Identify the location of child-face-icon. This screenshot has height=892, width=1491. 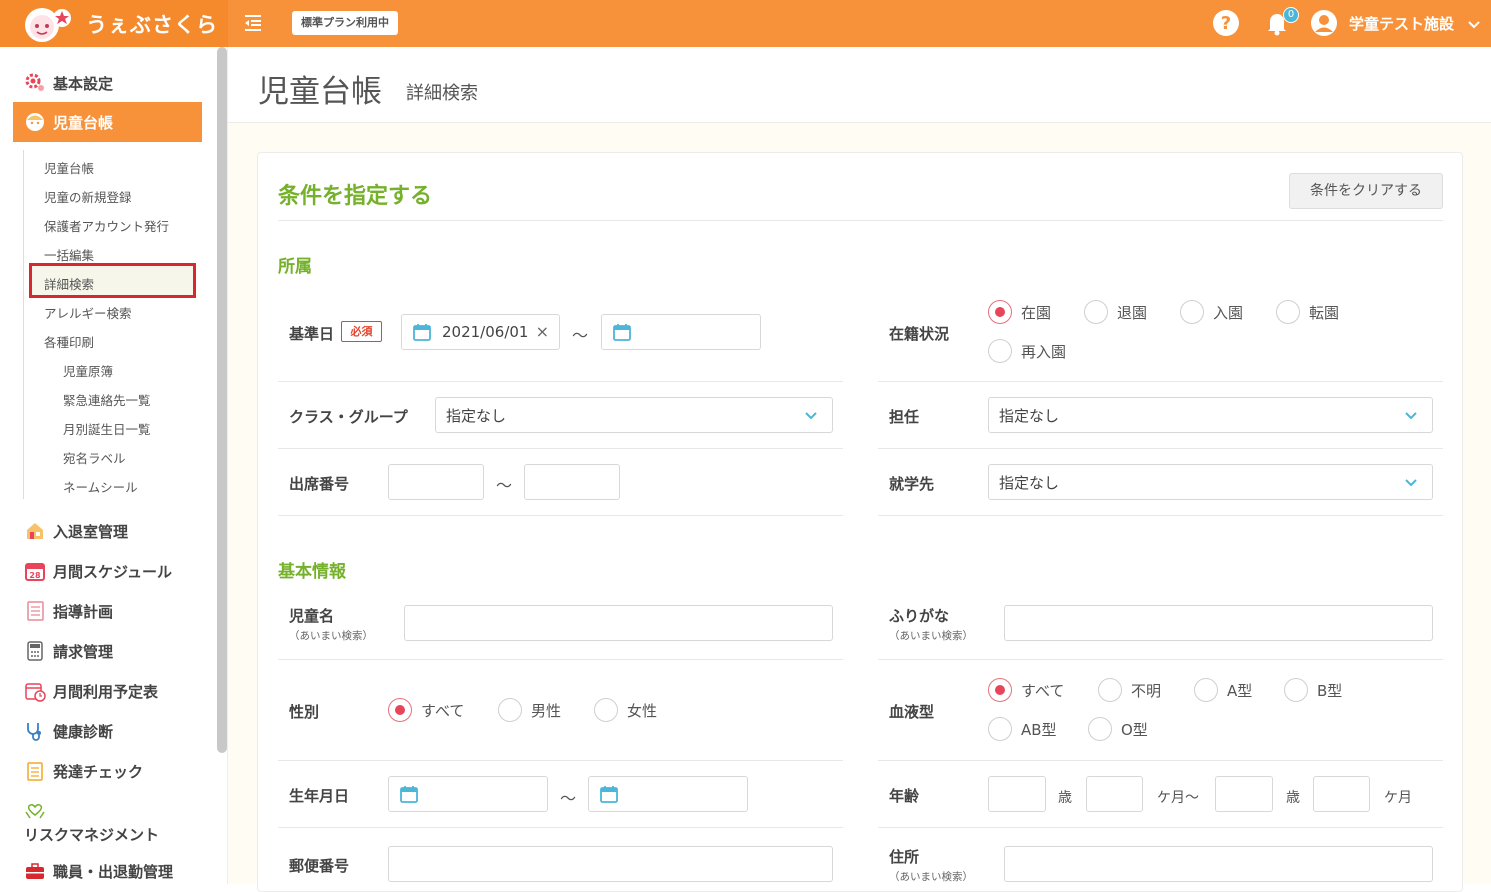
(35, 122).